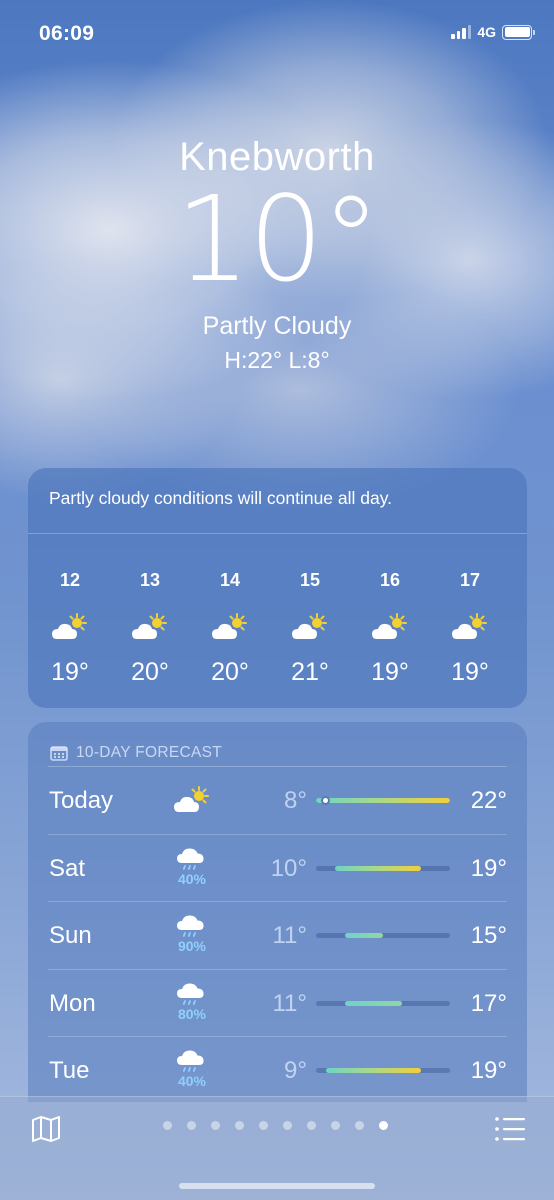 This screenshot has width=554, height=1200. What do you see at coordinates (277, 360) in the screenshot?
I see `high-low-text: H:22° L:8°` at bounding box center [277, 360].